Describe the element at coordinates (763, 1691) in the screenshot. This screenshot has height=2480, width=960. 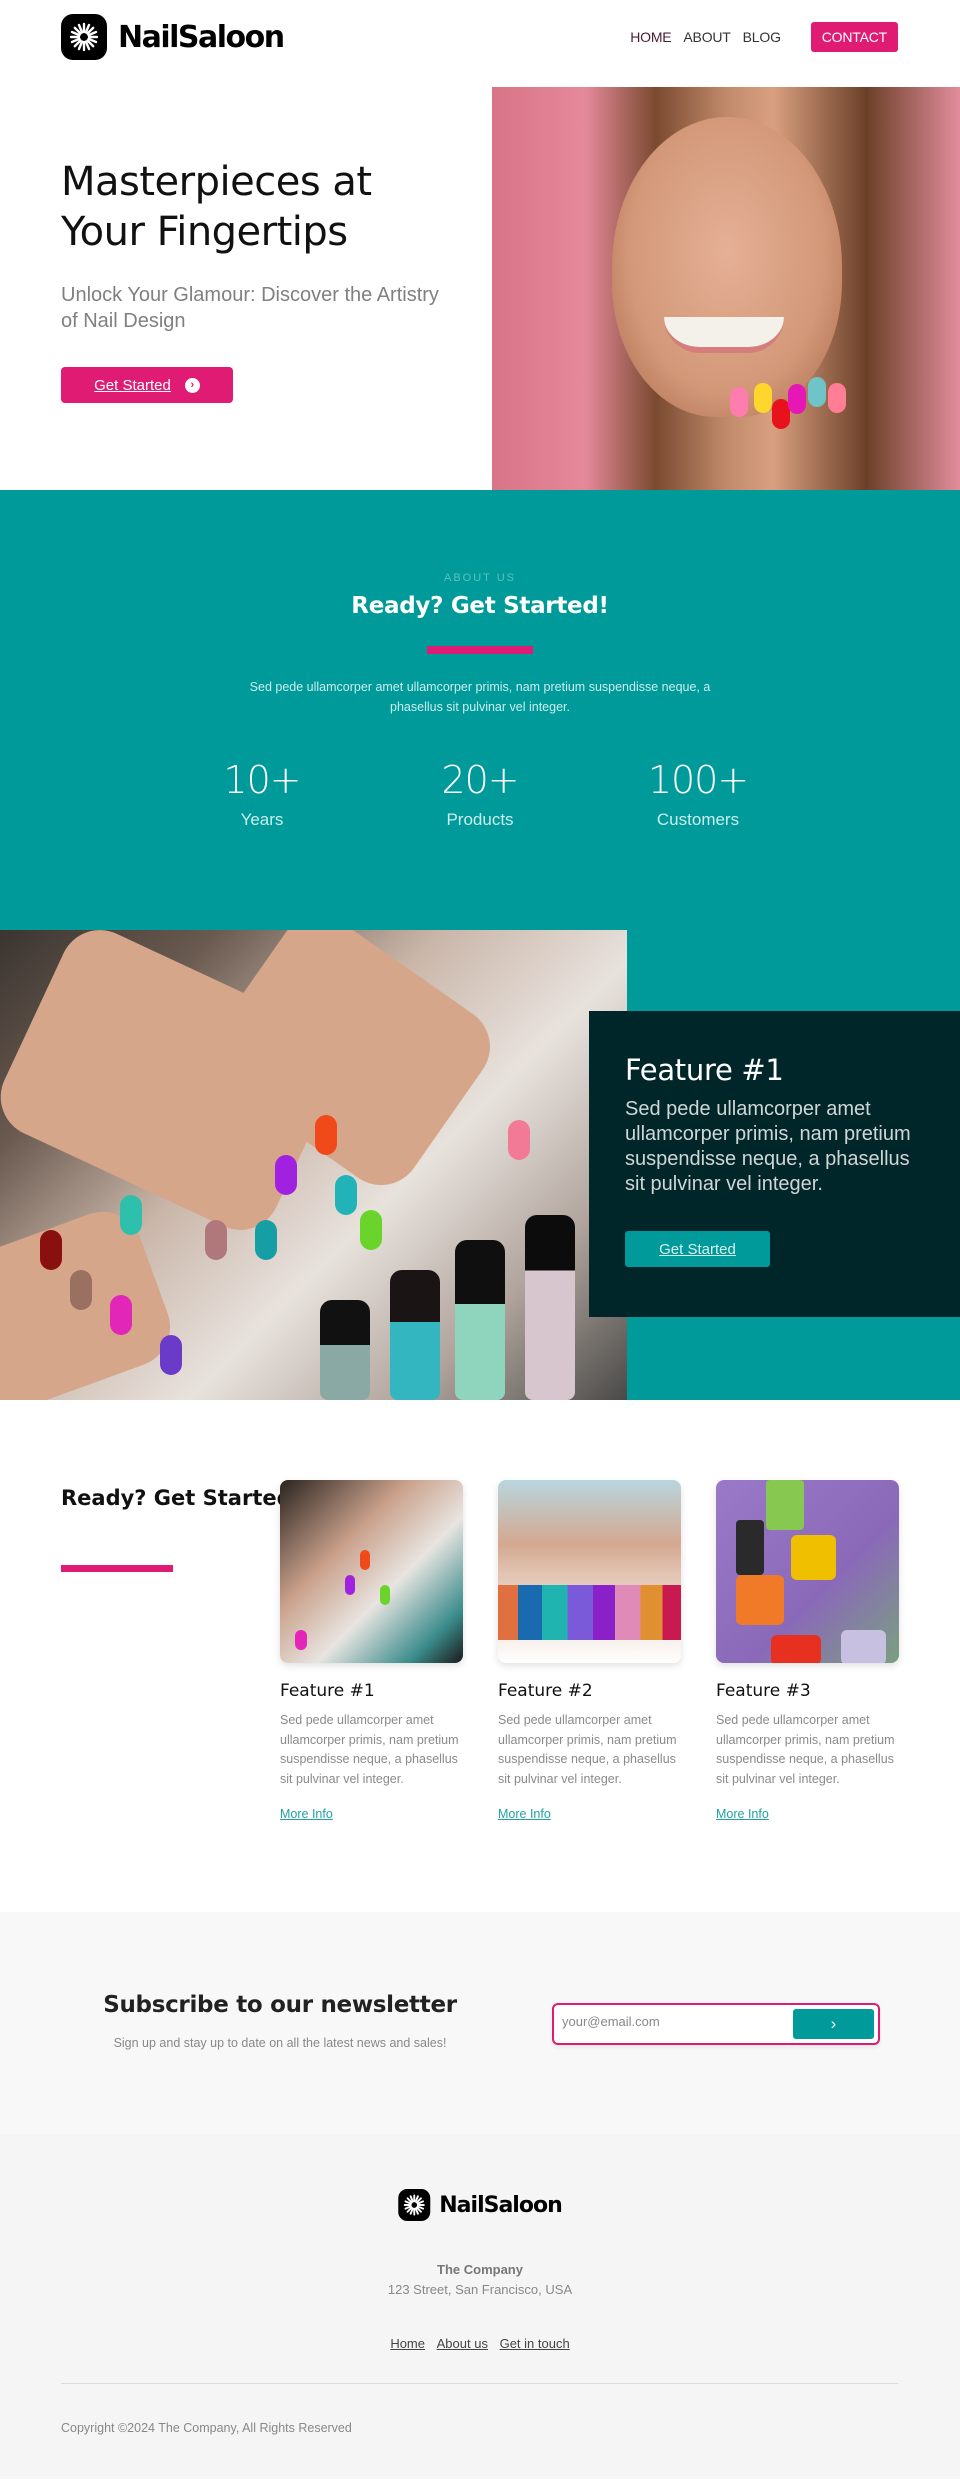
I see `feature-card-title: Feature #3` at that location.